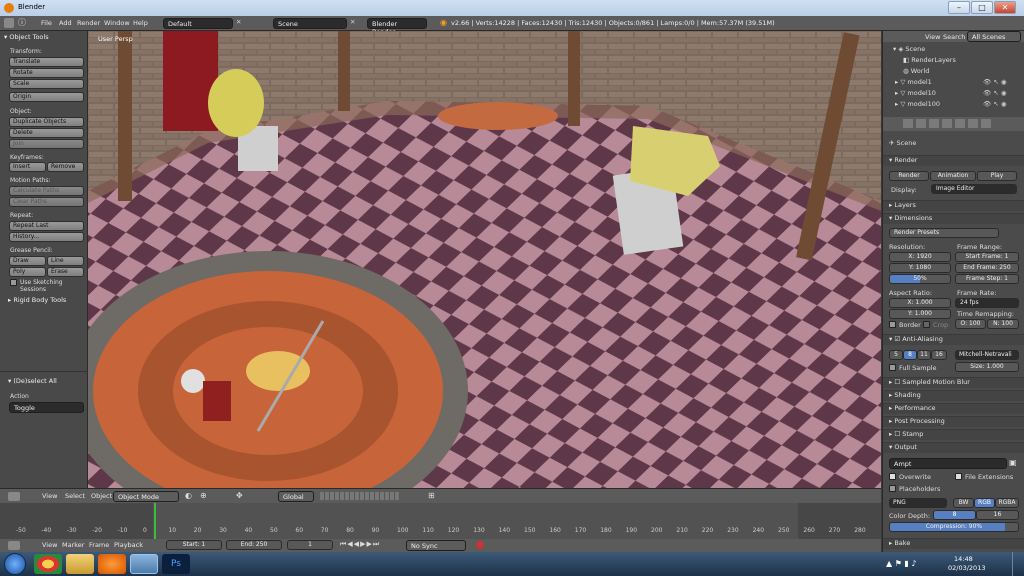  Describe the element at coordinates (953, 395) in the screenshot. I see `shading-panel-header: ▸ Shading` at that location.